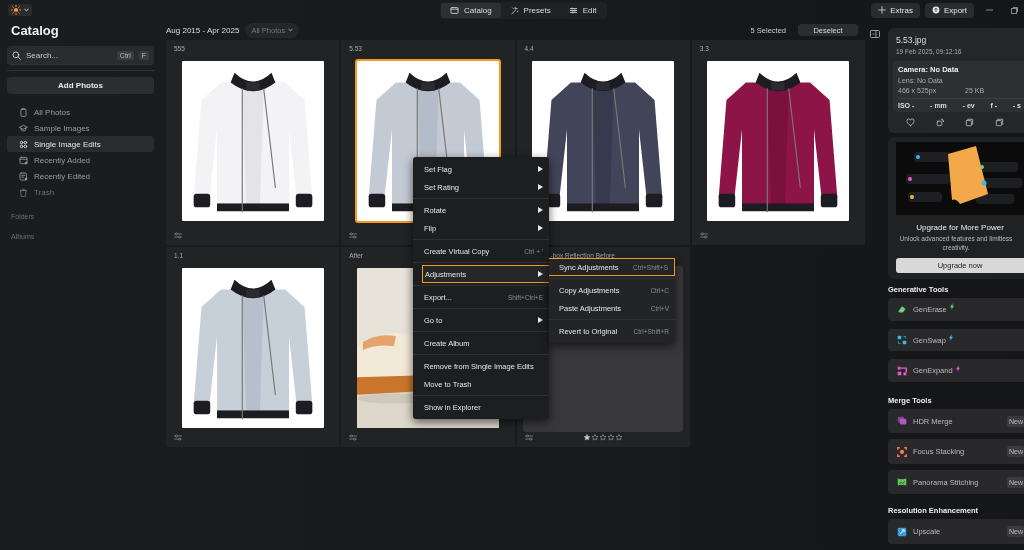 This screenshot has height=550, width=1024. What do you see at coordinates (875, 34) in the screenshot?
I see `panel-toggle-icon` at bounding box center [875, 34].